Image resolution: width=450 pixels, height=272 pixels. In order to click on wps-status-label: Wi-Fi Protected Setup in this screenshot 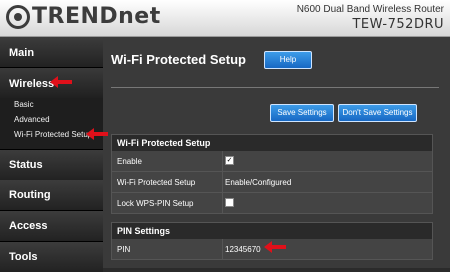, I will do `click(156, 182)`.